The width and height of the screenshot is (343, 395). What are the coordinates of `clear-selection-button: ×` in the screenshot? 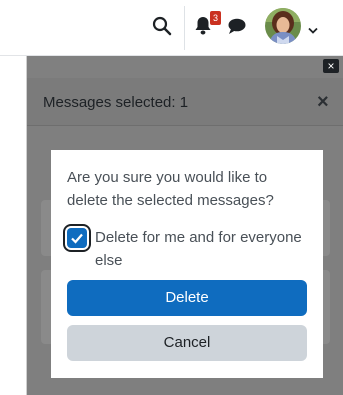 It's located at (323, 102).